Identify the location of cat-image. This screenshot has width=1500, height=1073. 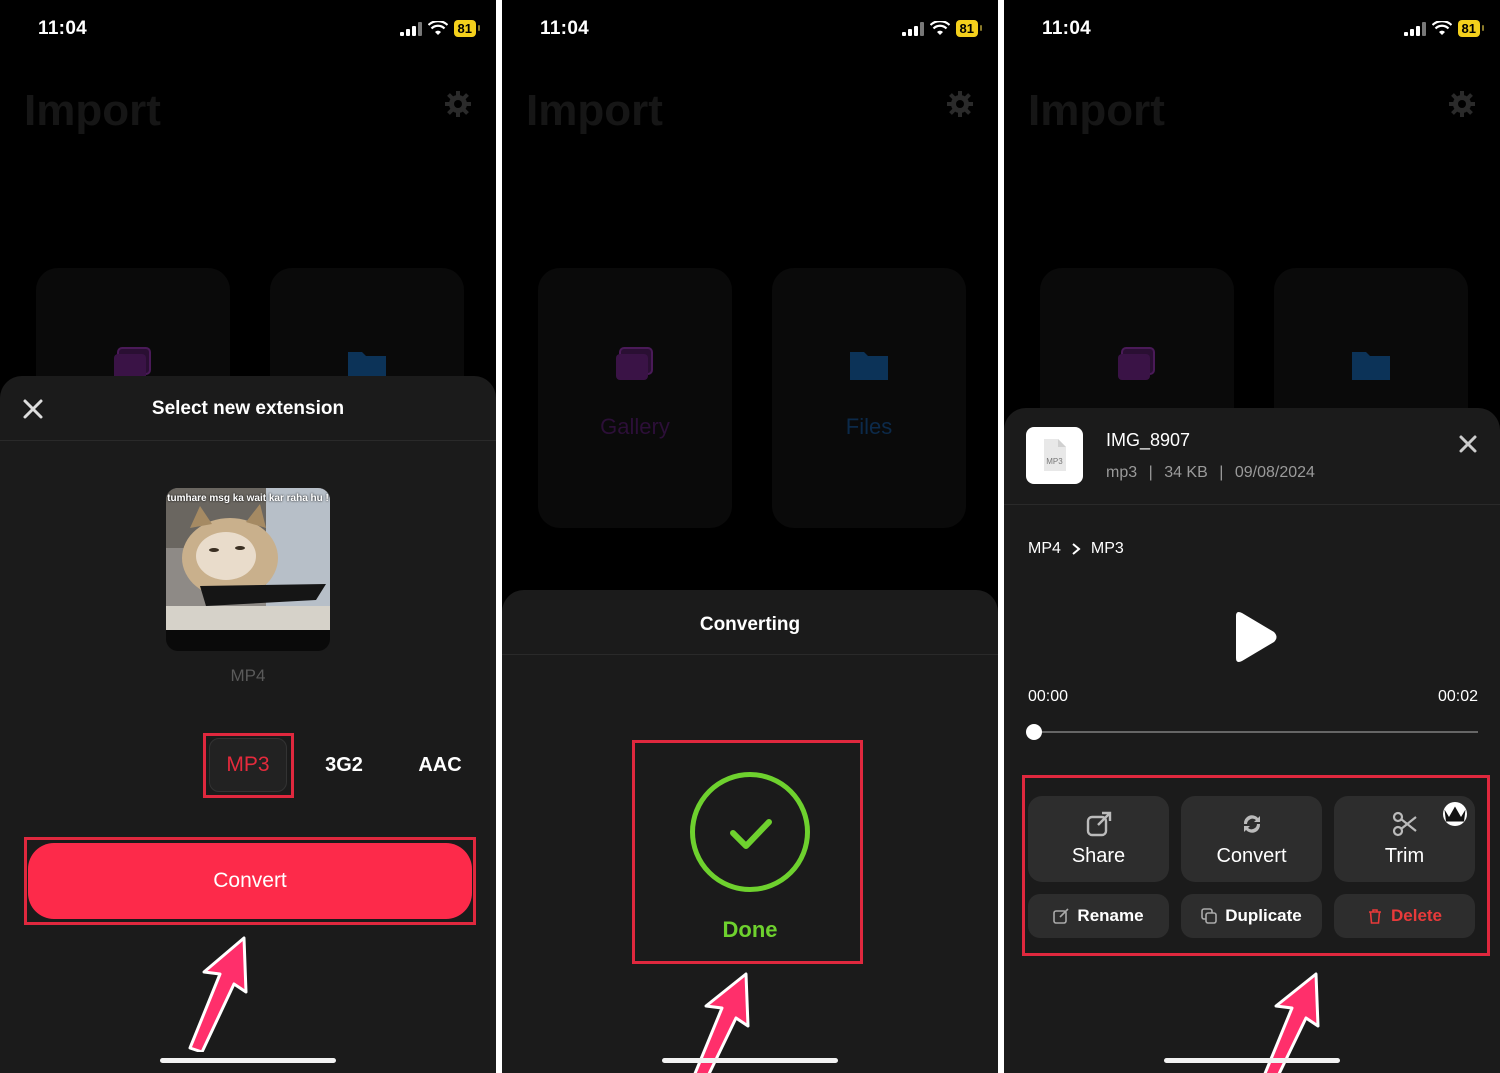
(248, 559).